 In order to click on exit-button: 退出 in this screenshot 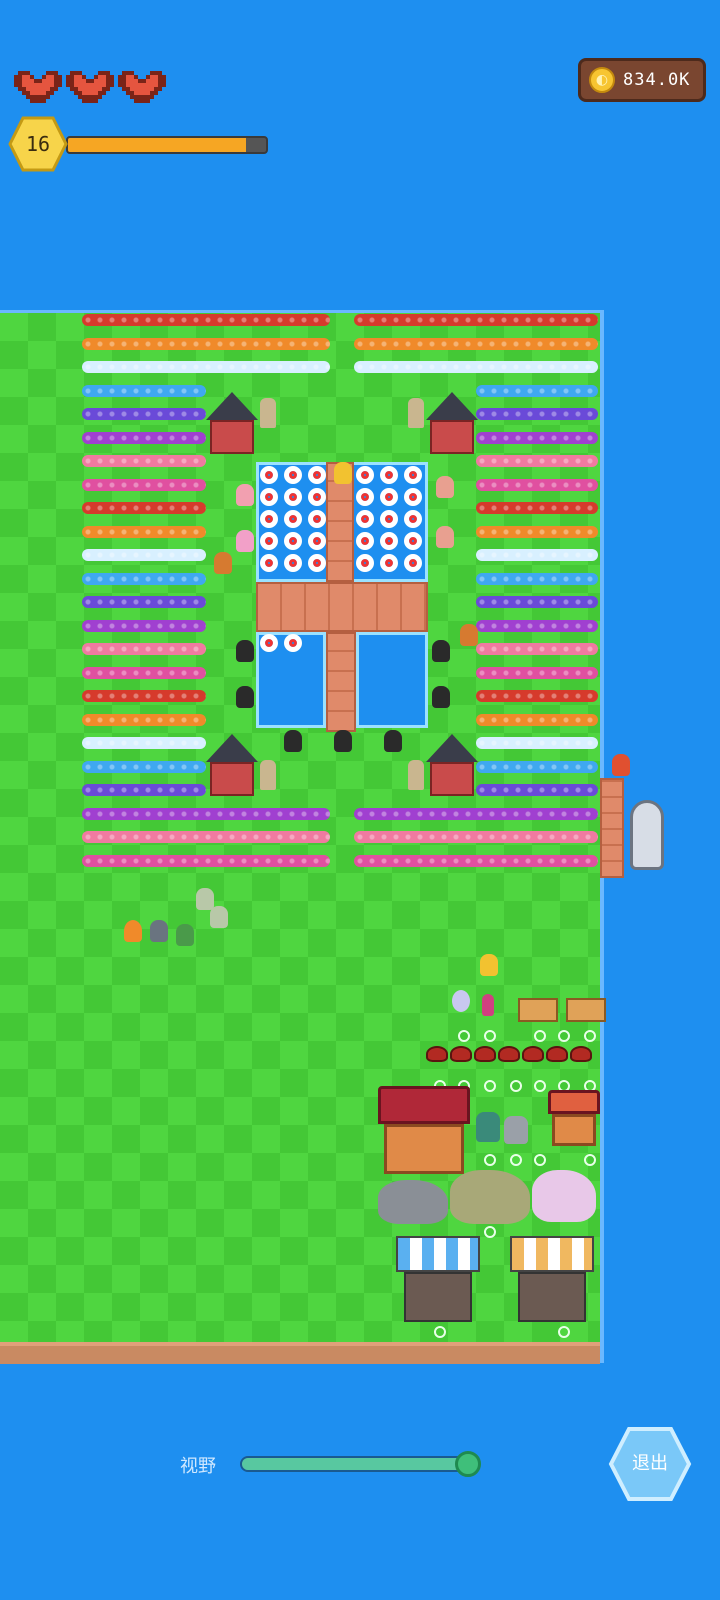, I will do `click(650, 1464)`.